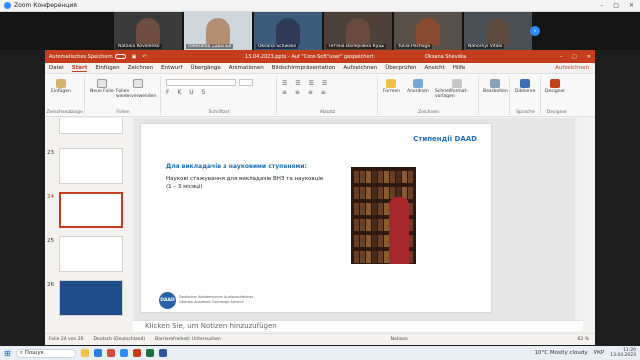 This screenshot has width=640, height=360. What do you see at coordinates (495, 86) in the screenshot?
I see `edit-button: Bearbeiten` at bounding box center [495, 86].